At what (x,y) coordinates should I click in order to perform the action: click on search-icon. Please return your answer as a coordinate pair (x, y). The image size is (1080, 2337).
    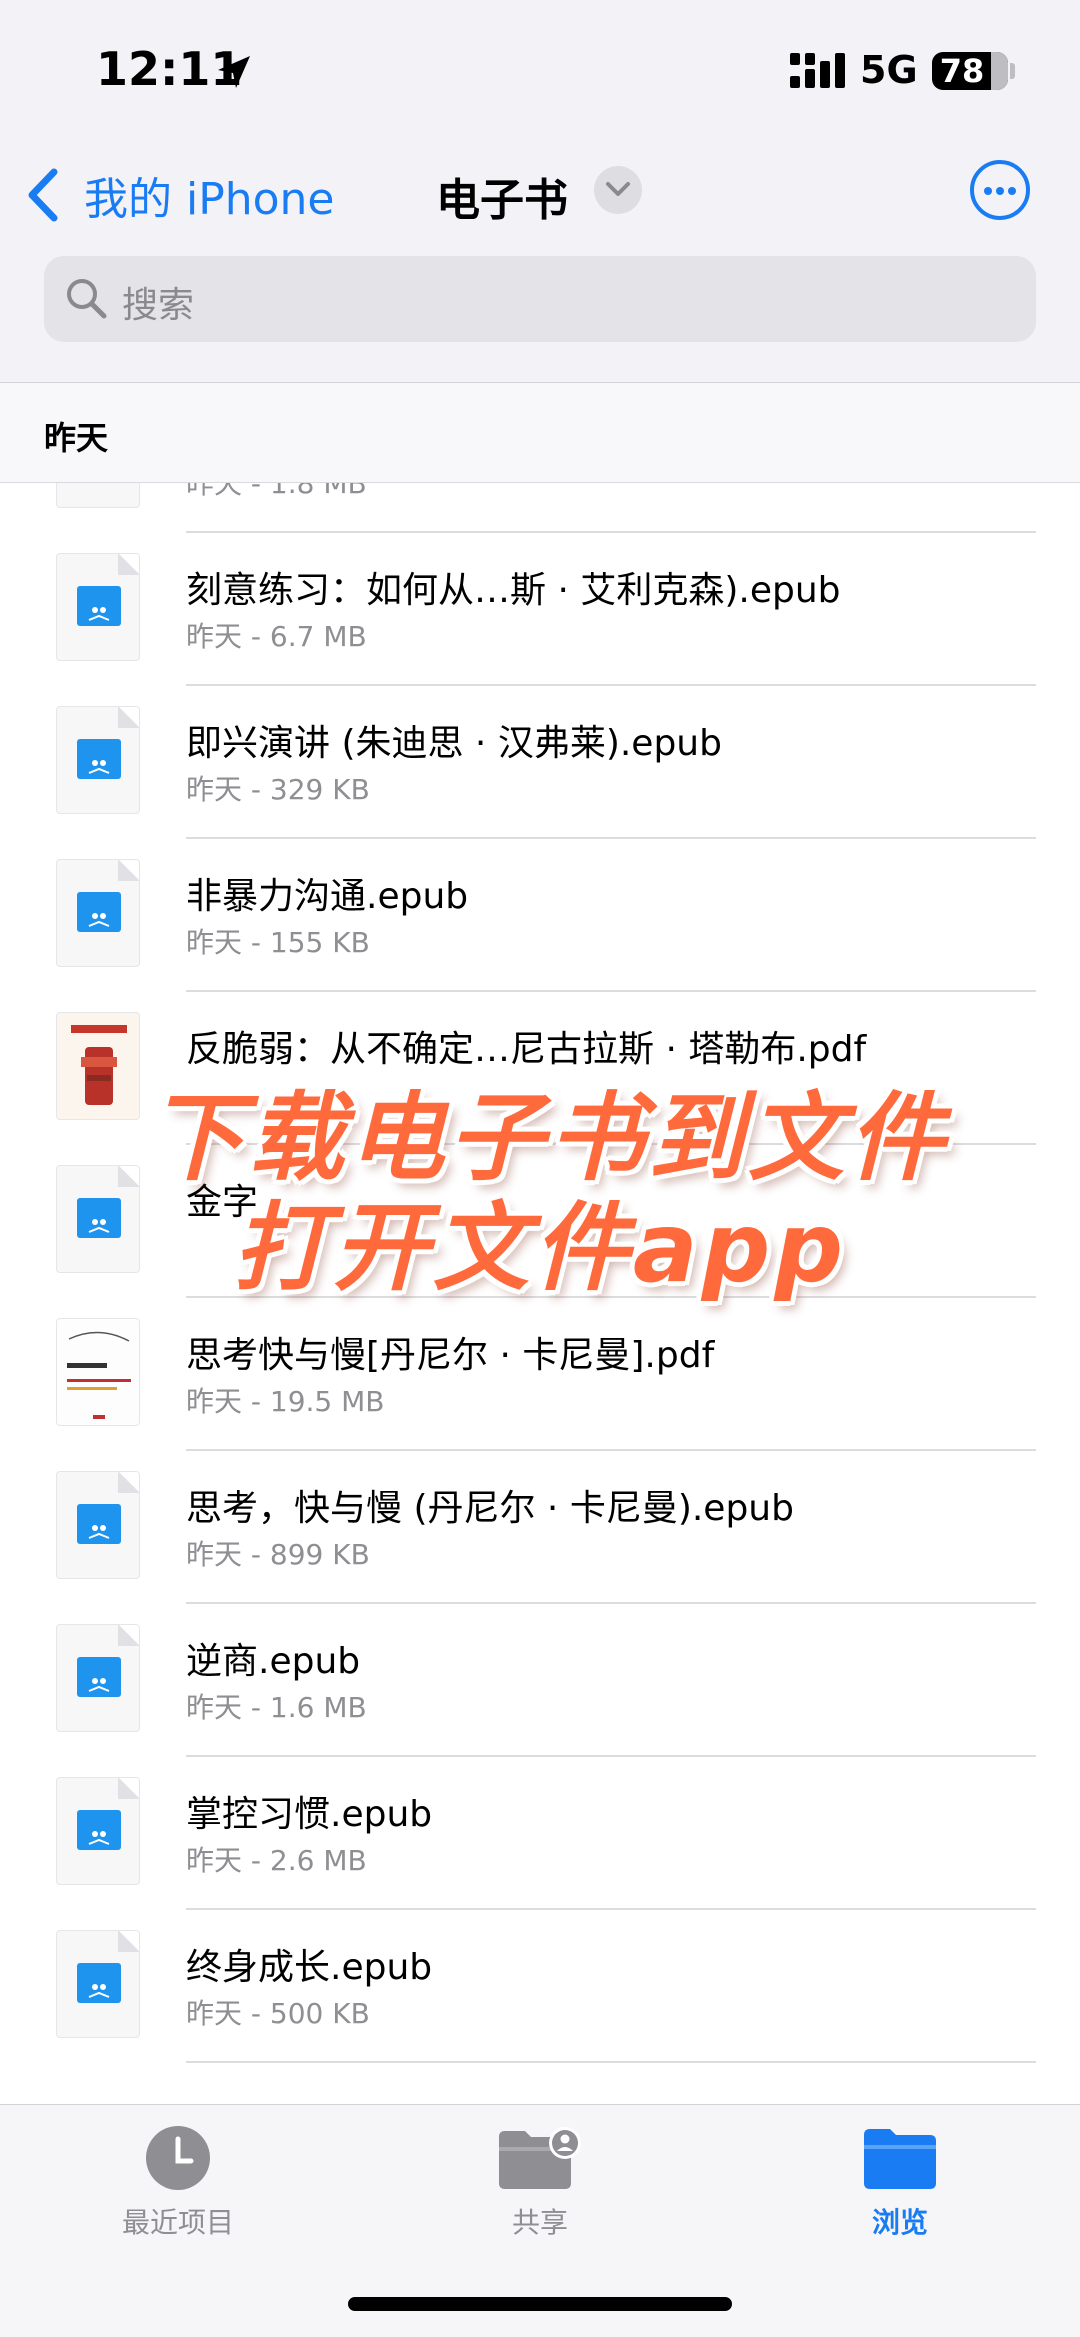
    Looking at the image, I should click on (87, 299).